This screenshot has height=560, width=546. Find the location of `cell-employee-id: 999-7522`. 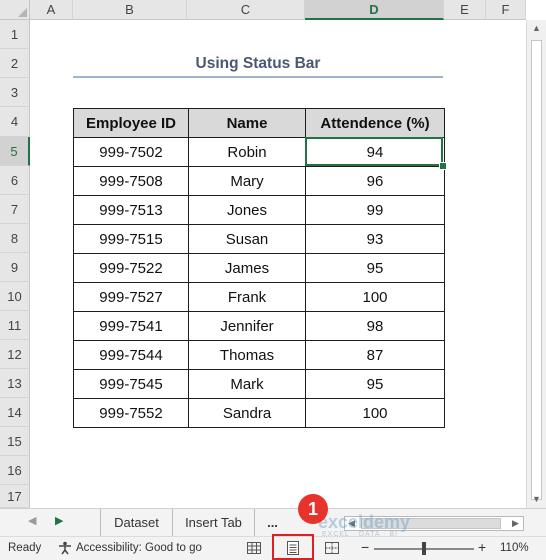

cell-employee-id: 999-7522 is located at coordinates (131, 268).